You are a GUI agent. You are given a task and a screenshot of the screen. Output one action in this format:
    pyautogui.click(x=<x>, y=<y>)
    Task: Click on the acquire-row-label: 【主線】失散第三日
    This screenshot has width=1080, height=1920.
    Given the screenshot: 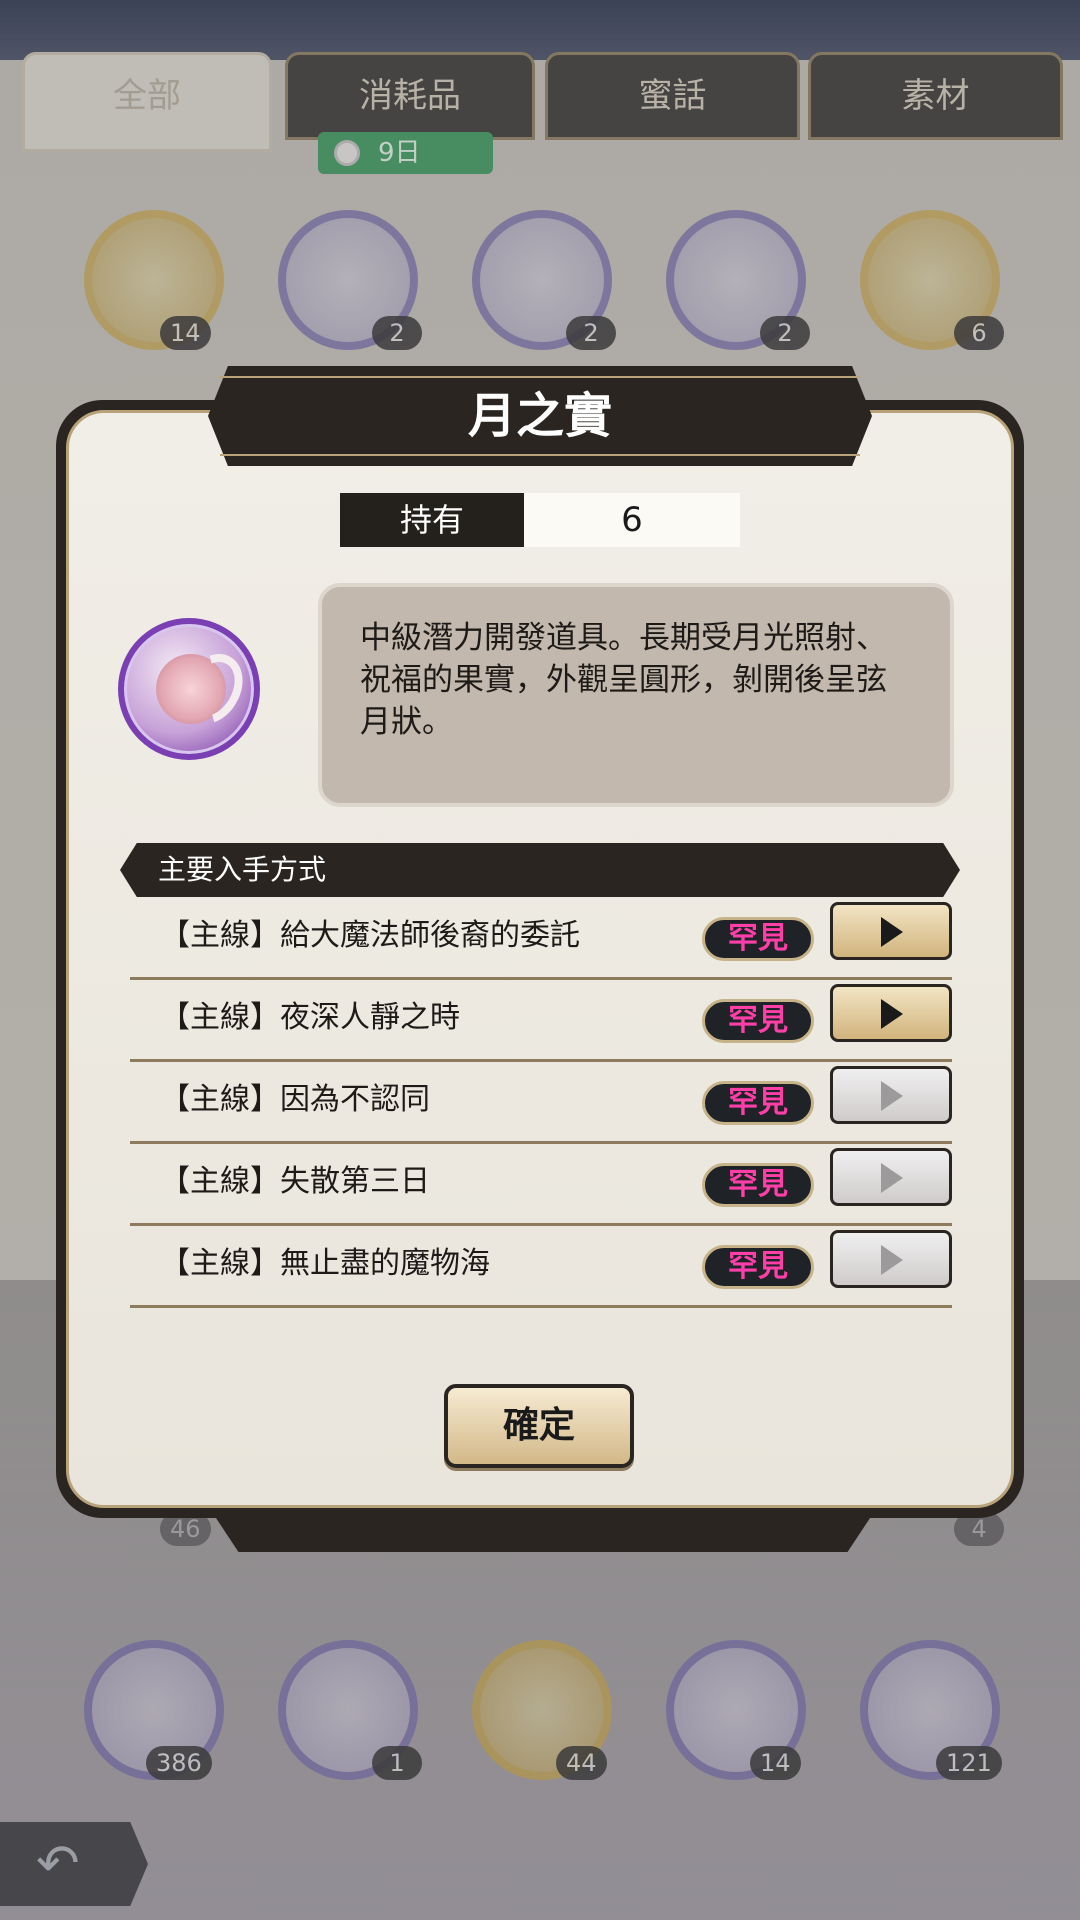 What is the action you would take?
    pyautogui.click(x=295, y=1181)
    